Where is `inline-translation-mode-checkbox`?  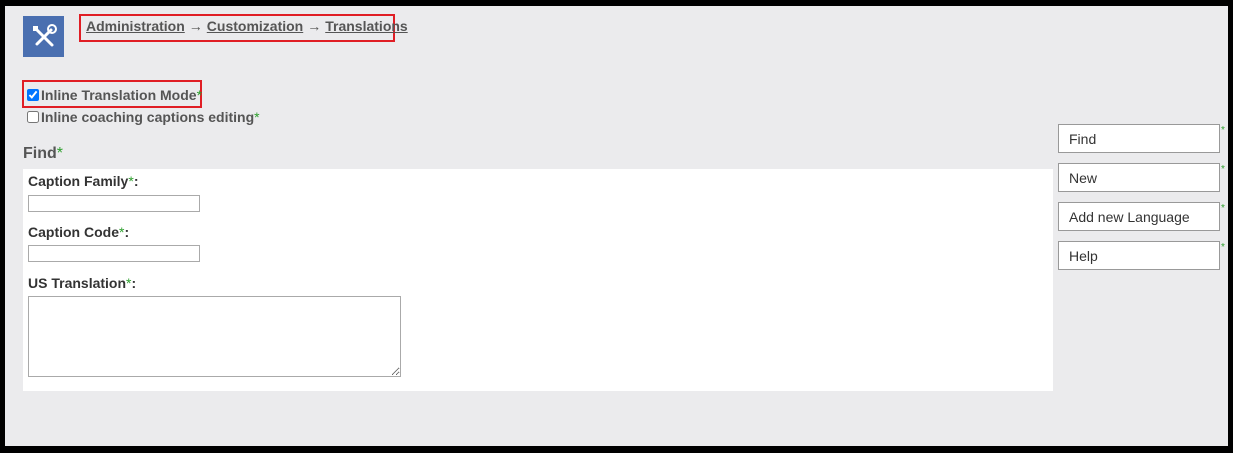 inline-translation-mode-checkbox is located at coordinates (33, 95).